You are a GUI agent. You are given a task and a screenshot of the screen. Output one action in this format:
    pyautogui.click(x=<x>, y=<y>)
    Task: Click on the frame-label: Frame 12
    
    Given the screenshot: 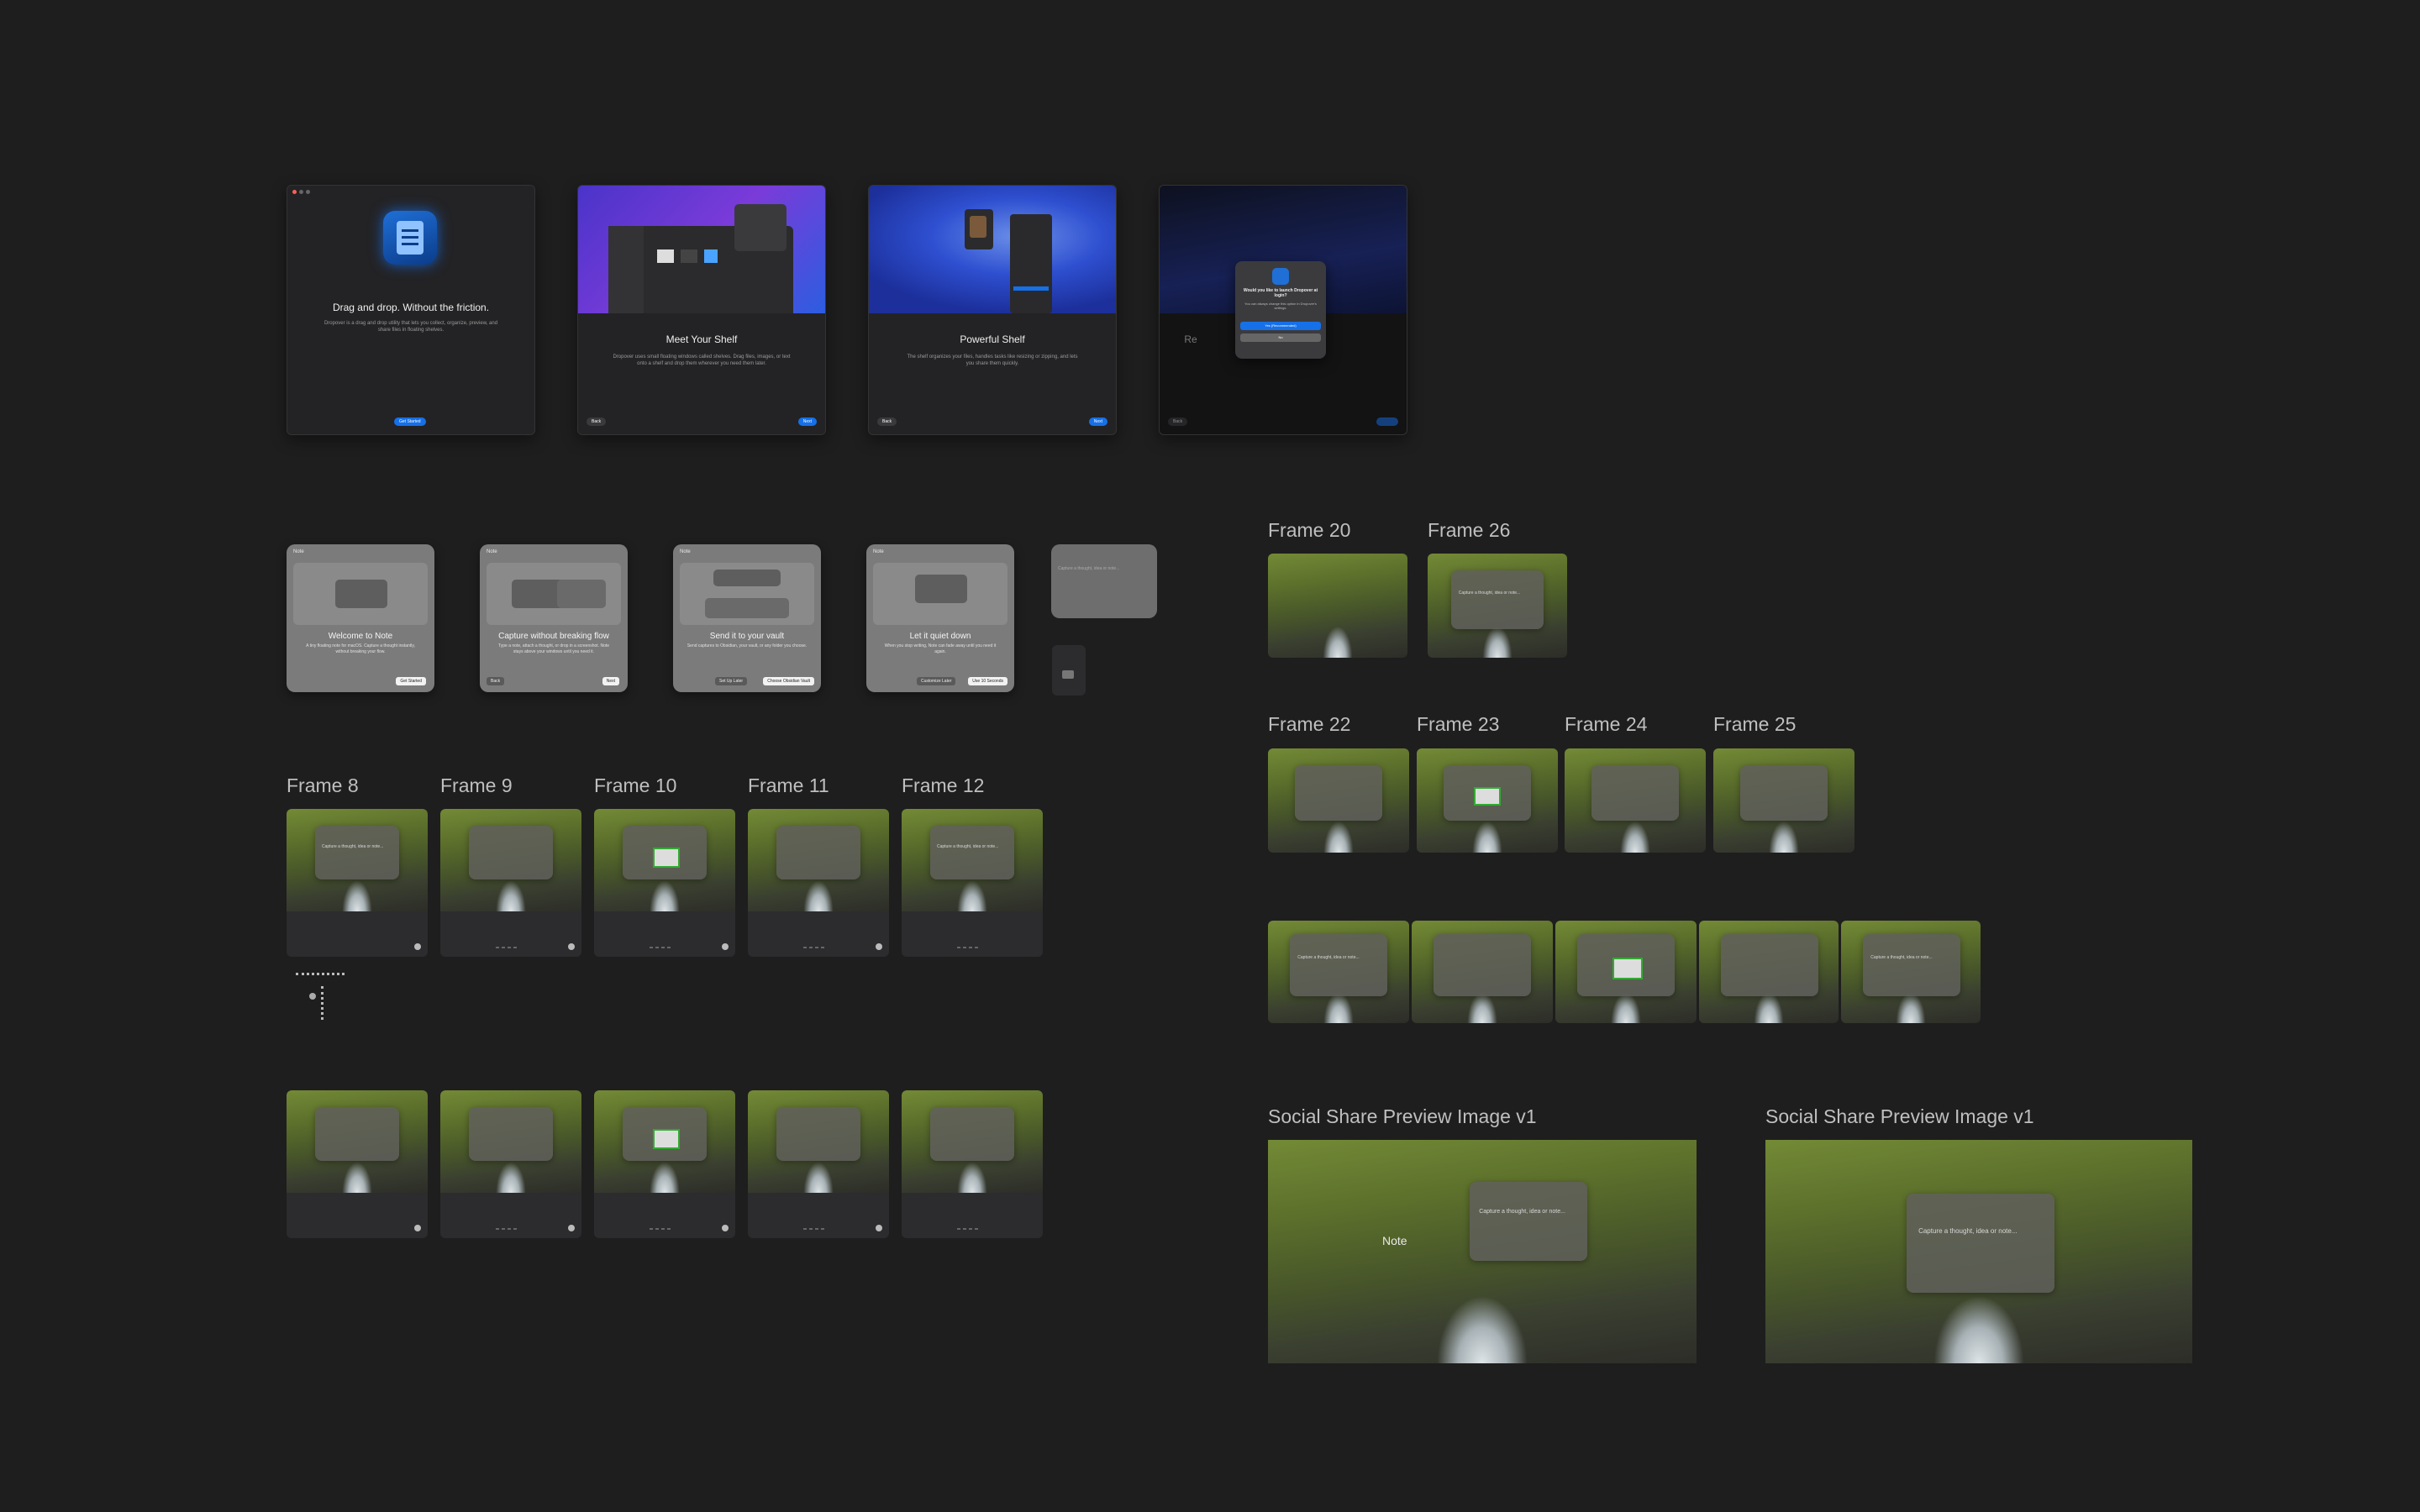 What is the action you would take?
    pyautogui.click(x=943, y=785)
    